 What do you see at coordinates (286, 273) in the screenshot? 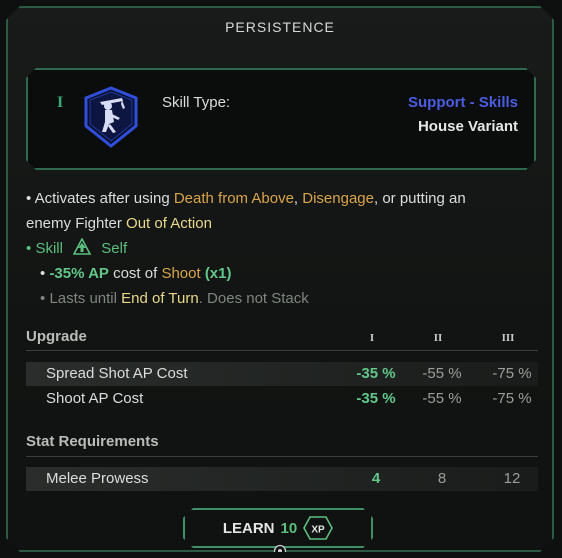
I see `effect-line: • -35% AP cost of Shoot (x1)` at bounding box center [286, 273].